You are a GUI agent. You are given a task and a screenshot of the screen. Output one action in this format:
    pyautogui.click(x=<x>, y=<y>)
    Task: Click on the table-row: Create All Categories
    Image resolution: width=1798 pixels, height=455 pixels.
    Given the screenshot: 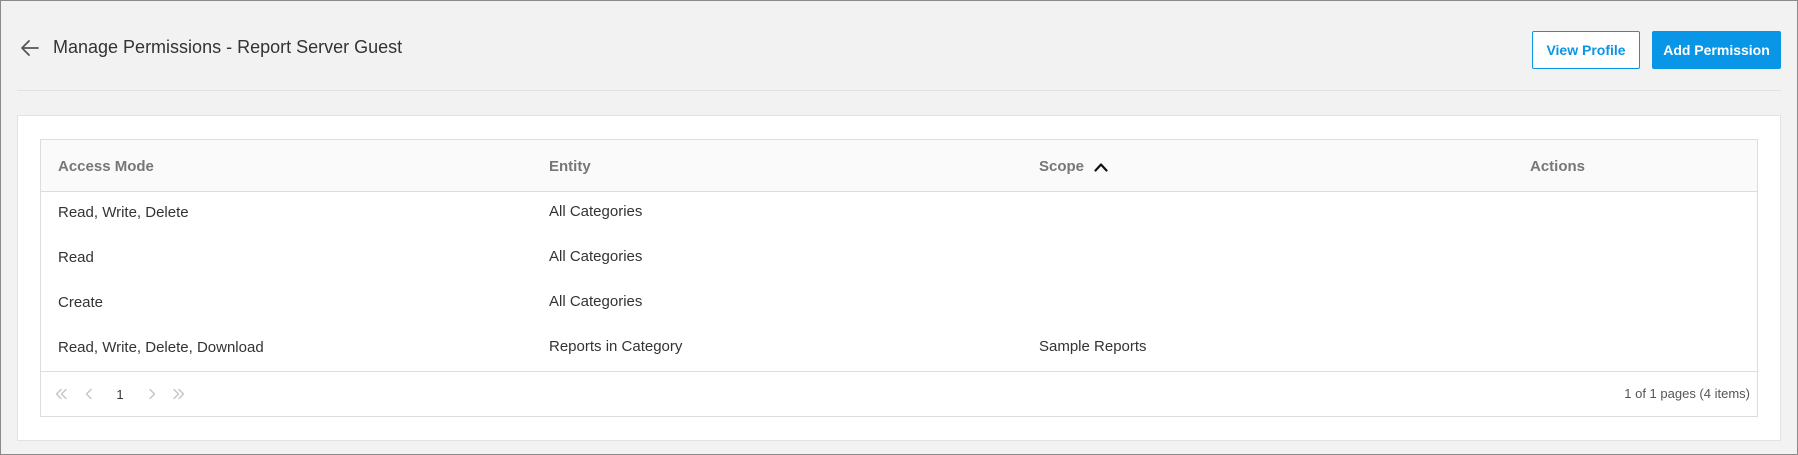 What is the action you would take?
    pyautogui.click(x=899, y=303)
    